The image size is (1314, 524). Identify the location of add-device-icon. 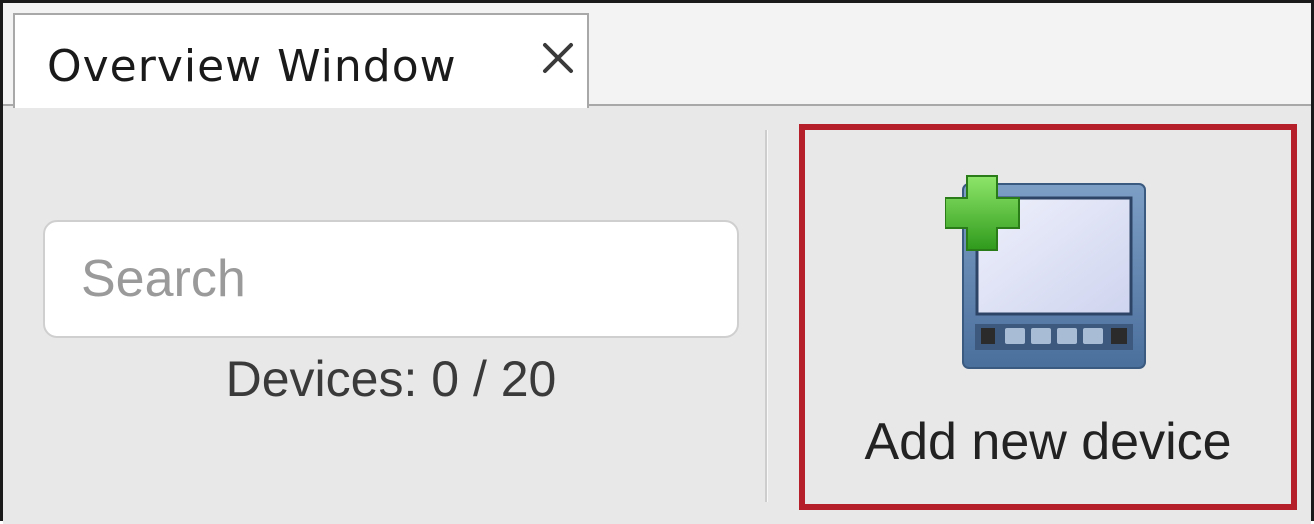
(1045, 272).